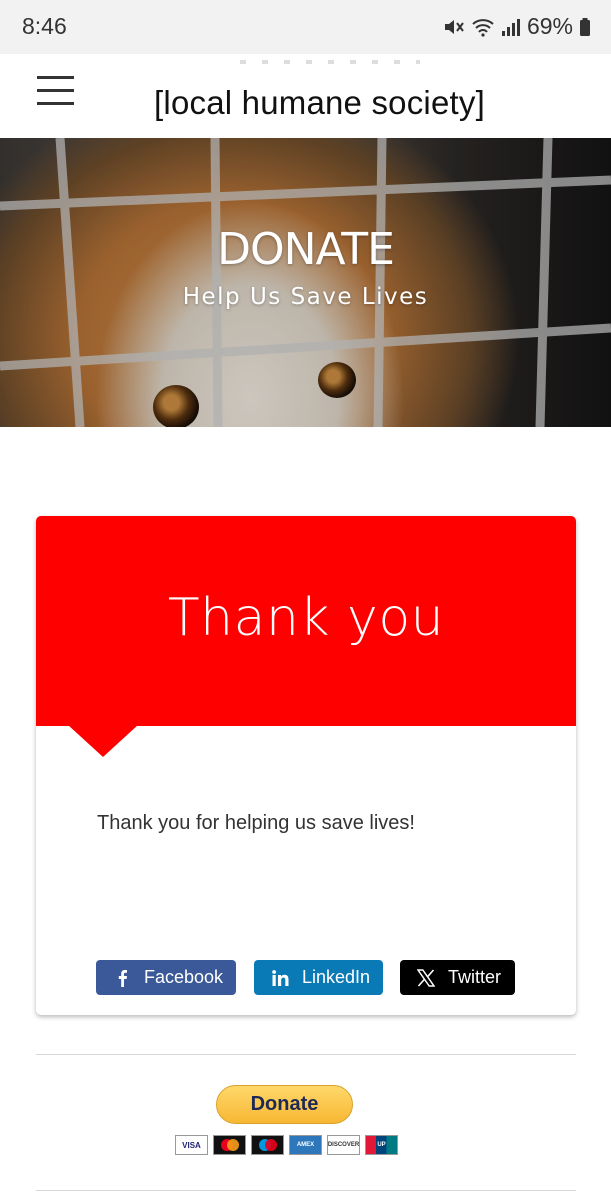  What do you see at coordinates (330, 62) in the screenshot?
I see `header-decoration` at bounding box center [330, 62].